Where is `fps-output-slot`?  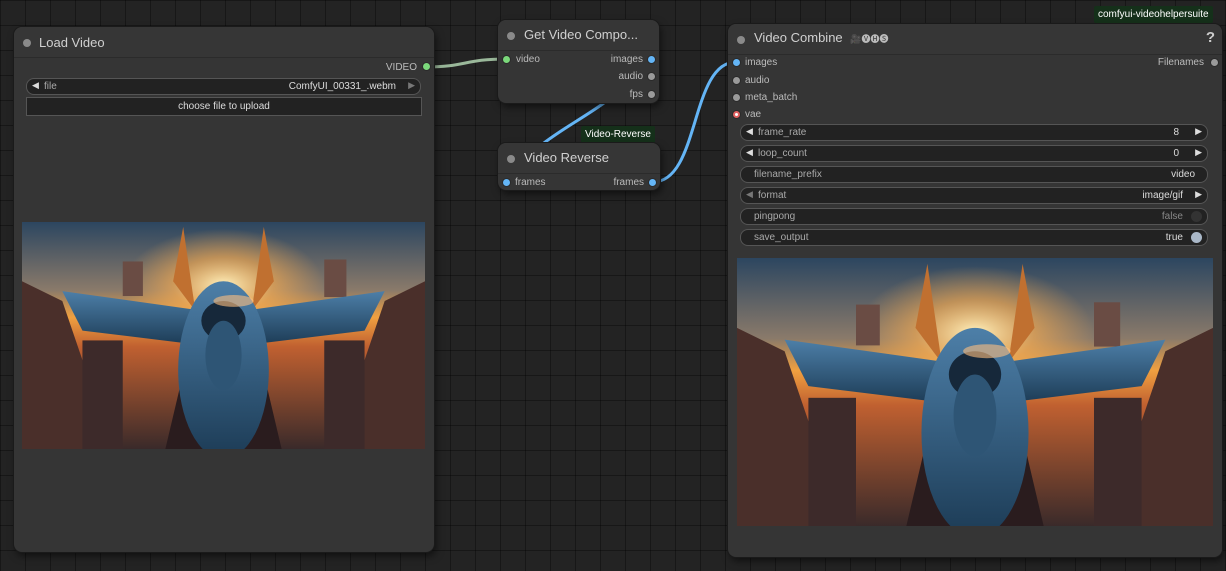 fps-output-slot is located at coordinates (651, 94).